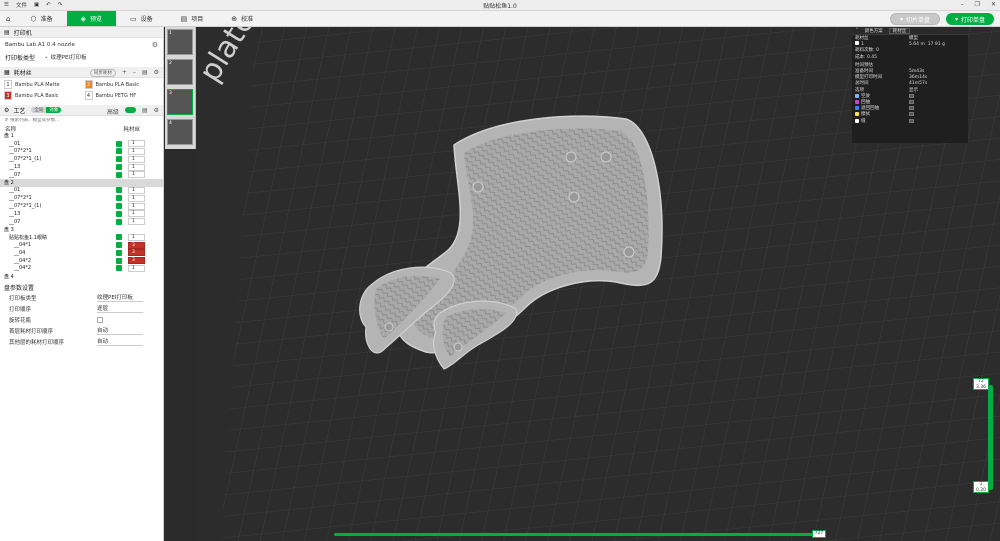  What do you see at coordinates (180, 132) in the screenshot?
I see `plate-thumb-4: 4` at bounding box center [180, 132].